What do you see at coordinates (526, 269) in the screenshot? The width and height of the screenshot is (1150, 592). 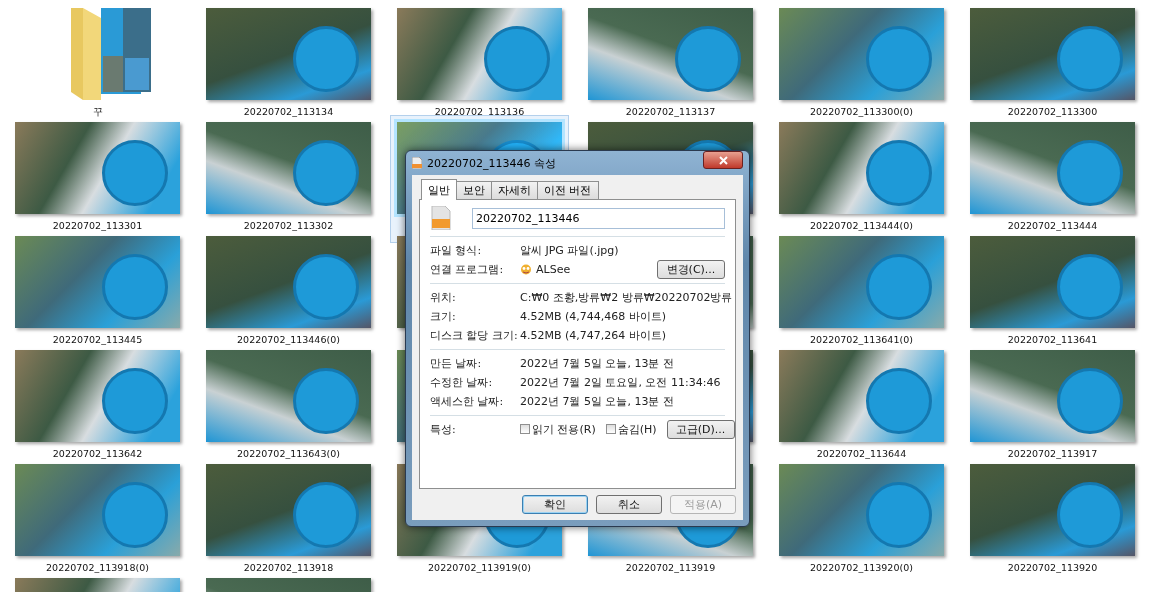 I see `app-icon` at bounding box center [526, 269].